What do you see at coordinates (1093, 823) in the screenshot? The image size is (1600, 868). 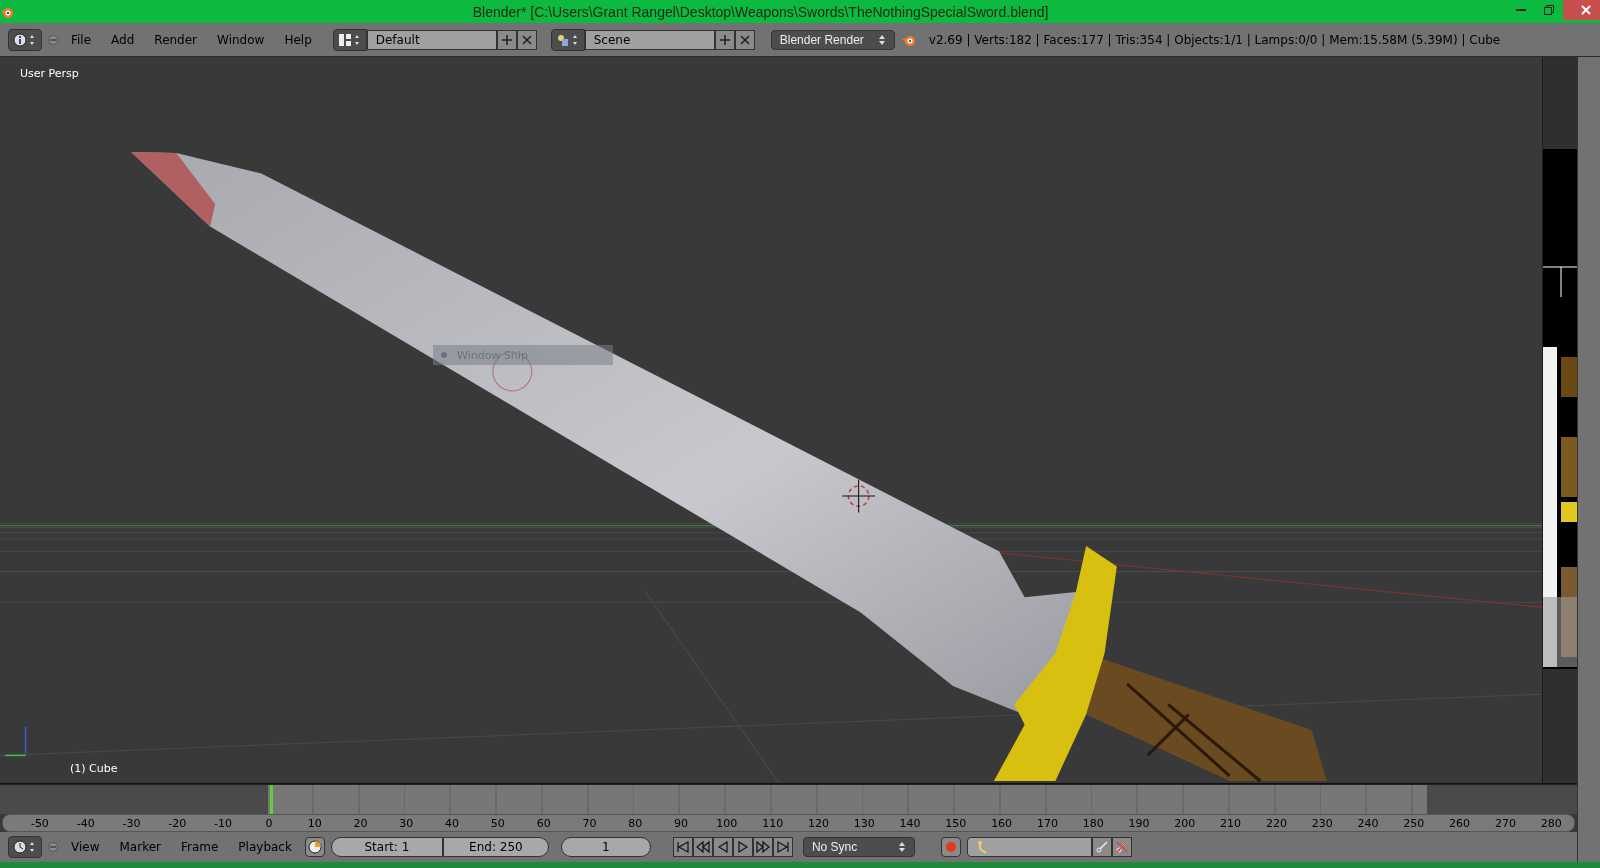 I see `ruler-label: 180` at bounding box center [1093, 823].